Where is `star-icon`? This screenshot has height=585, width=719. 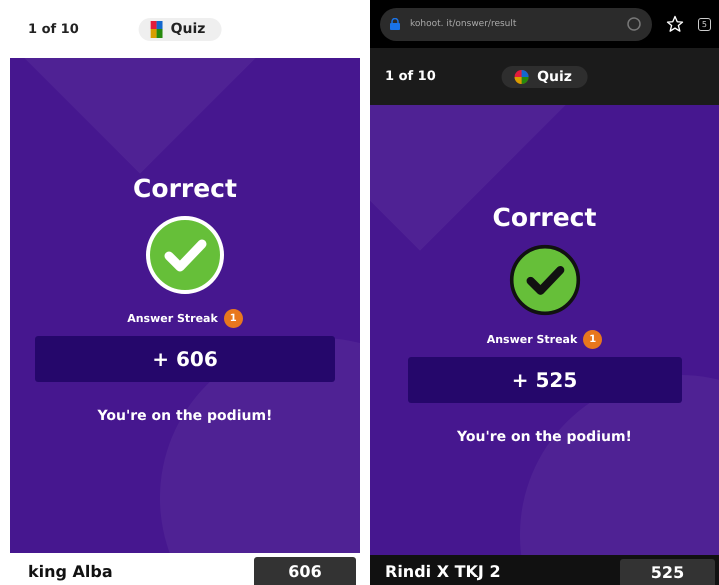
star-icon is located at coordinates (675, 24).